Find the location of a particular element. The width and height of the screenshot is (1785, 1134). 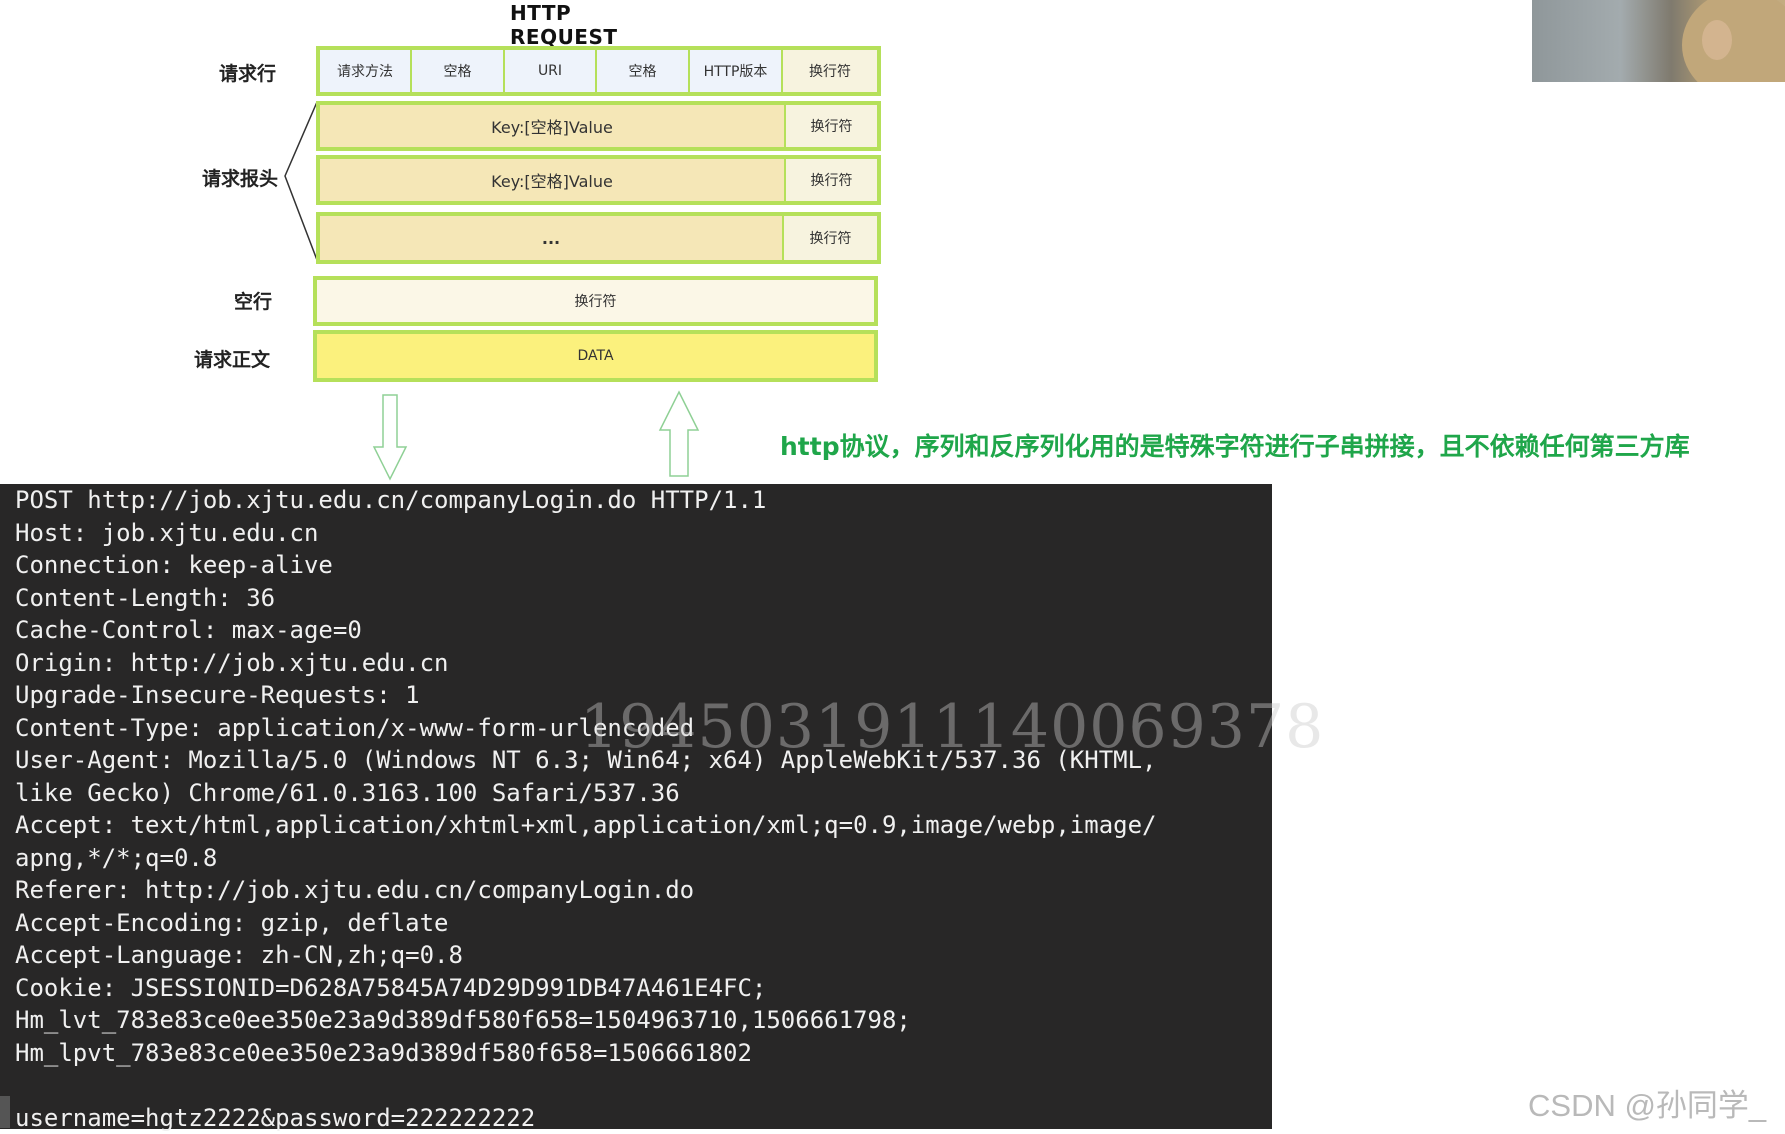

label-request-body: 请求正文 is located at coordinates (231, 359).